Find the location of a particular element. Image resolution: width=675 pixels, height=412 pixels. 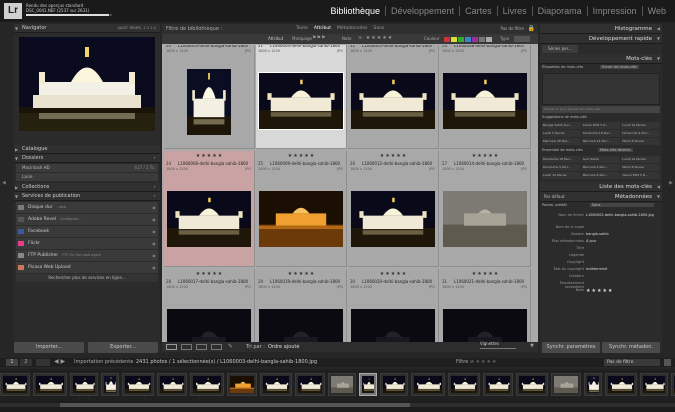

metadata-field-value: bangla-sahib is located at coordinates (620, 234).